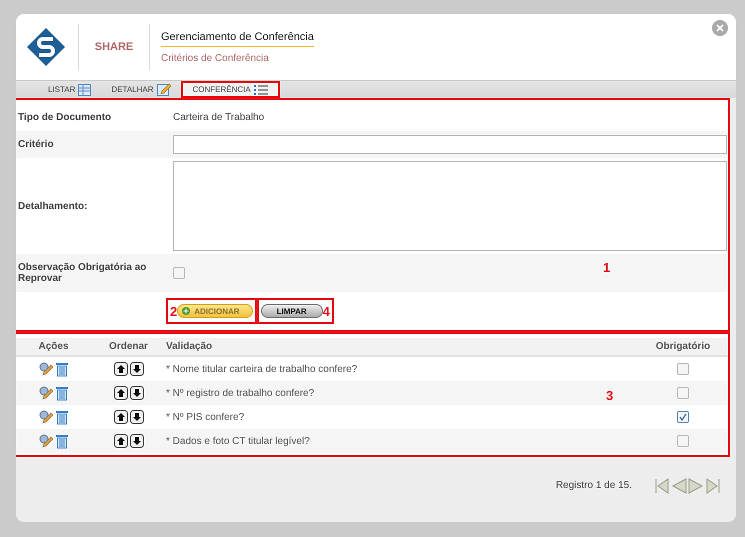  I want to click on page-subtitle: Critérios de Conferência, so click(215, 58).